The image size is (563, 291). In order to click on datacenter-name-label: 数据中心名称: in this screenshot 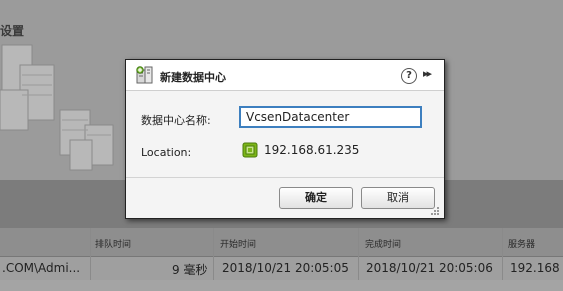, I will do `click(176, 120)`.